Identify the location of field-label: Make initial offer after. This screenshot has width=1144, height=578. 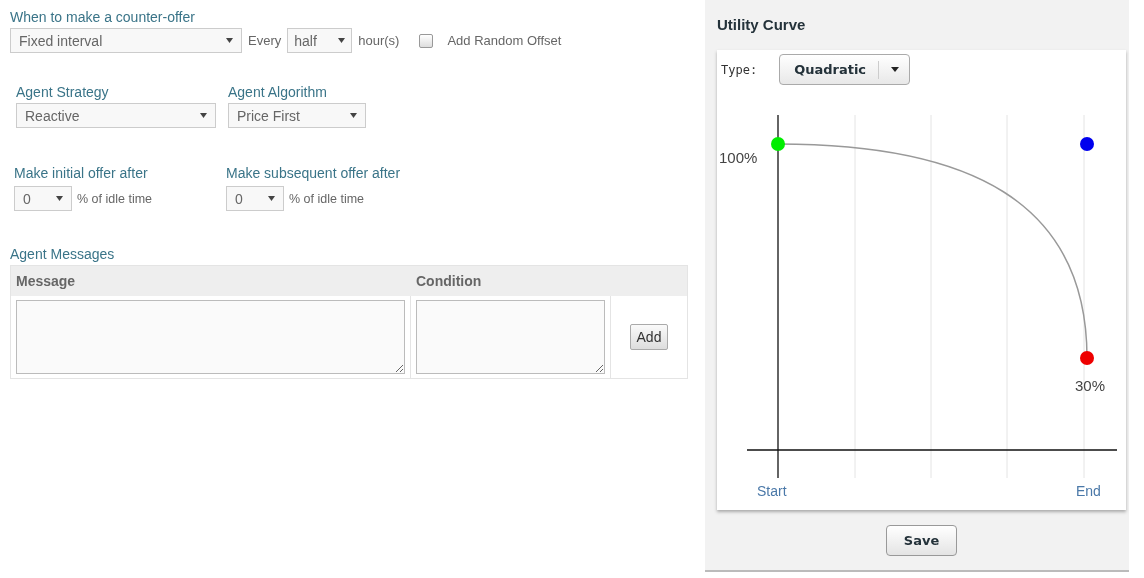
(81, 173).